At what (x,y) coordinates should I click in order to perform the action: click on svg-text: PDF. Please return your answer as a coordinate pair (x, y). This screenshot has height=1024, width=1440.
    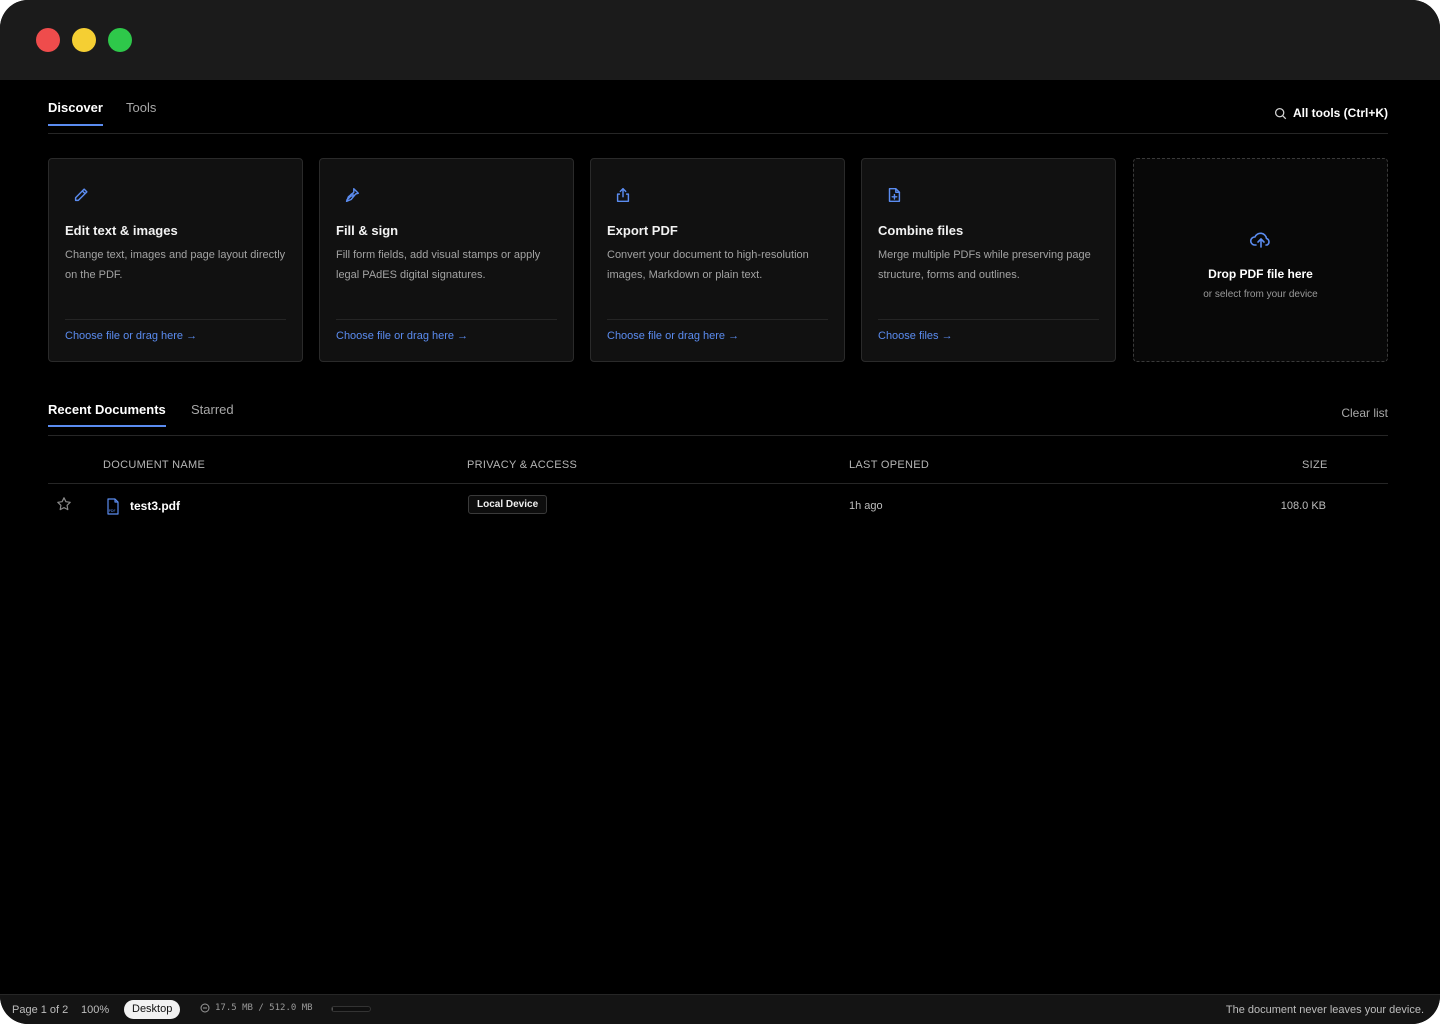
    Looking at the image, I should click on (112, 511).